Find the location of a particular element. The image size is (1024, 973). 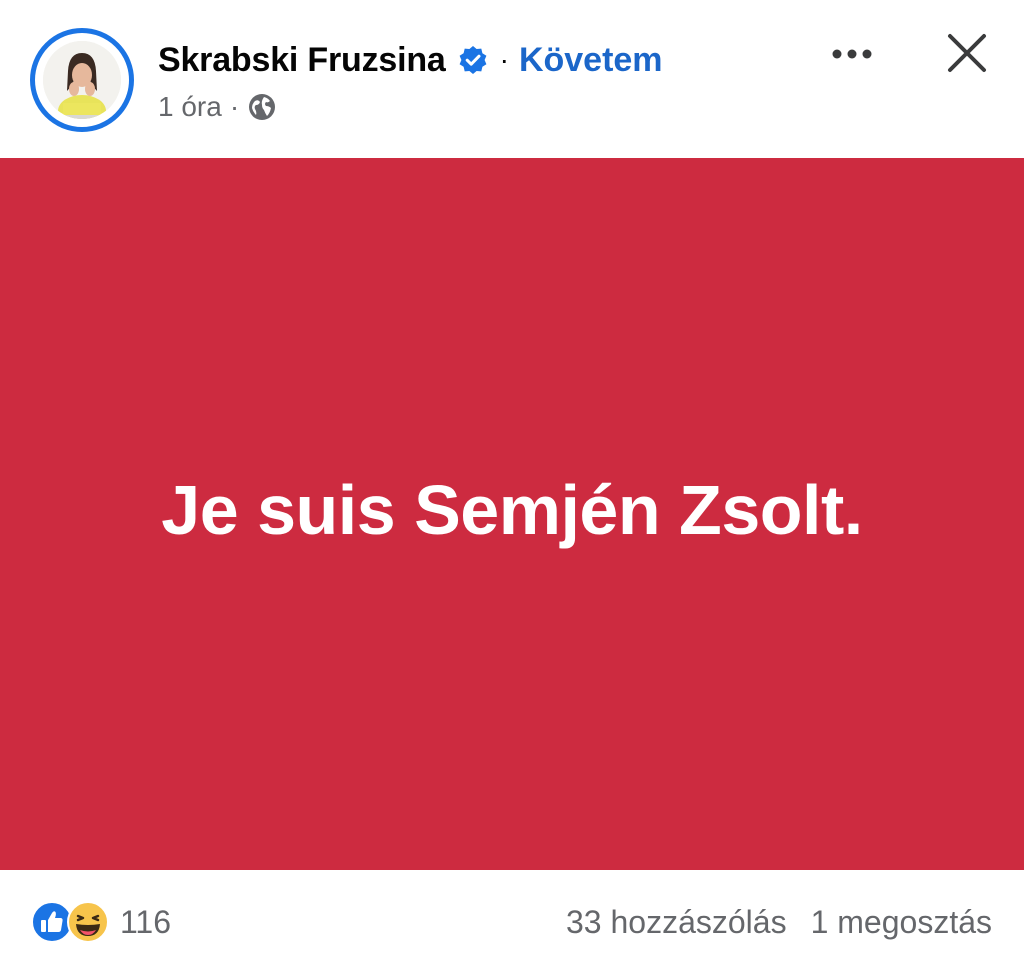

author-name: Skrabski Fruzsina is located at coordinates (302, 60).